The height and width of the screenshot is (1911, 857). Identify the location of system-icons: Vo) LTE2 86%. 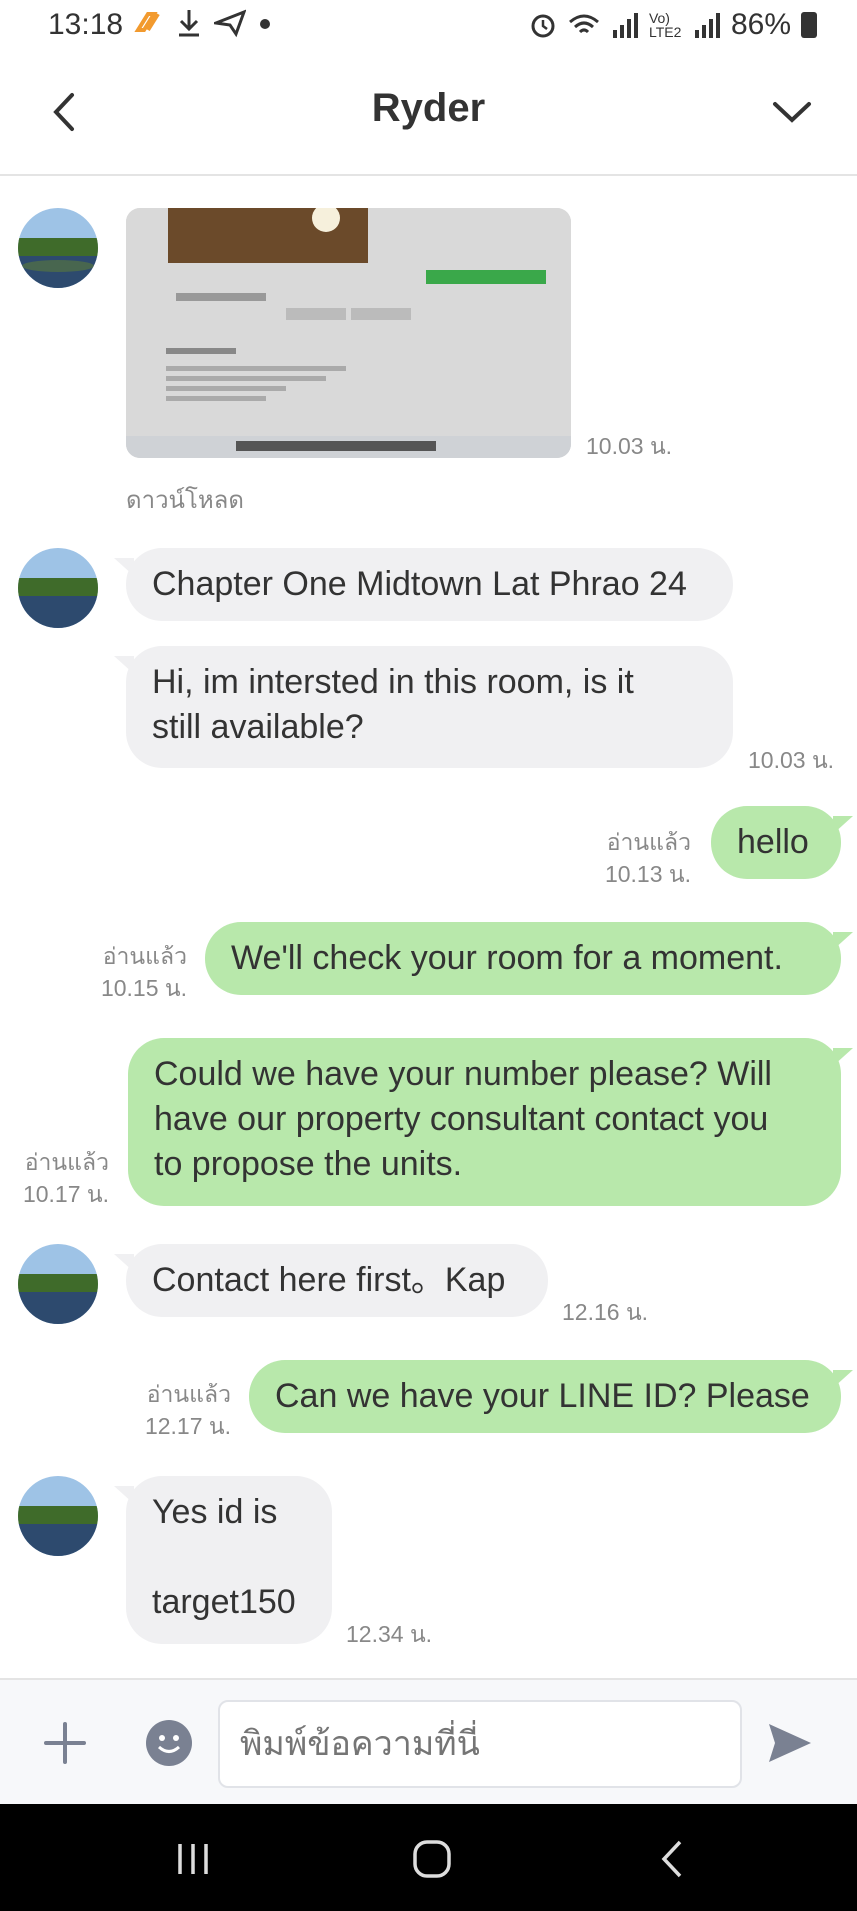
(673, 25).